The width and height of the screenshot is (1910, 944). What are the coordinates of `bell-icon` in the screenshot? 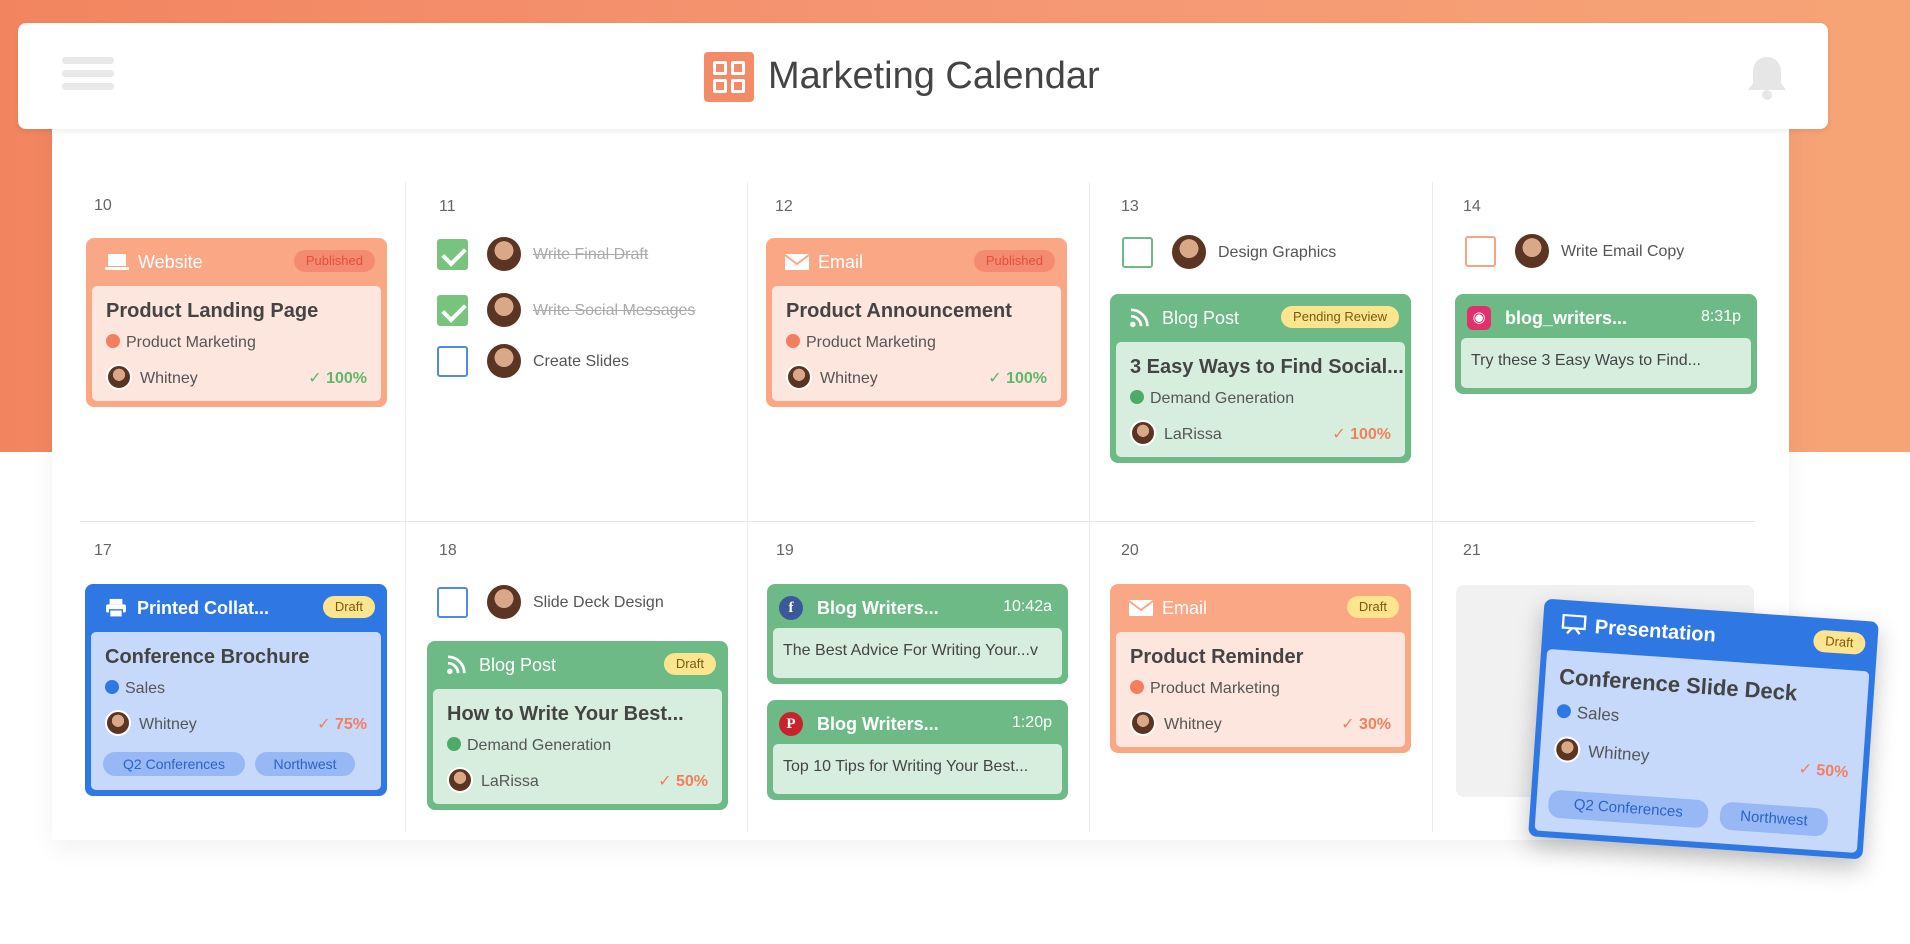 It's located at (1767, 77).